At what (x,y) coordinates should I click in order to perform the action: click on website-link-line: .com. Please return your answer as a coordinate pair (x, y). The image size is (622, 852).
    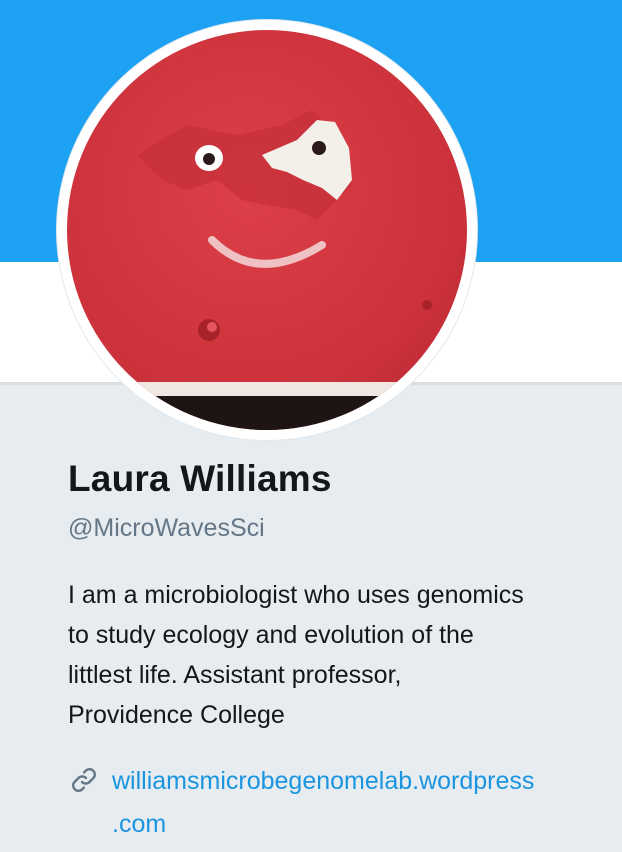
    Looking at the image, I should click on (362, 824).